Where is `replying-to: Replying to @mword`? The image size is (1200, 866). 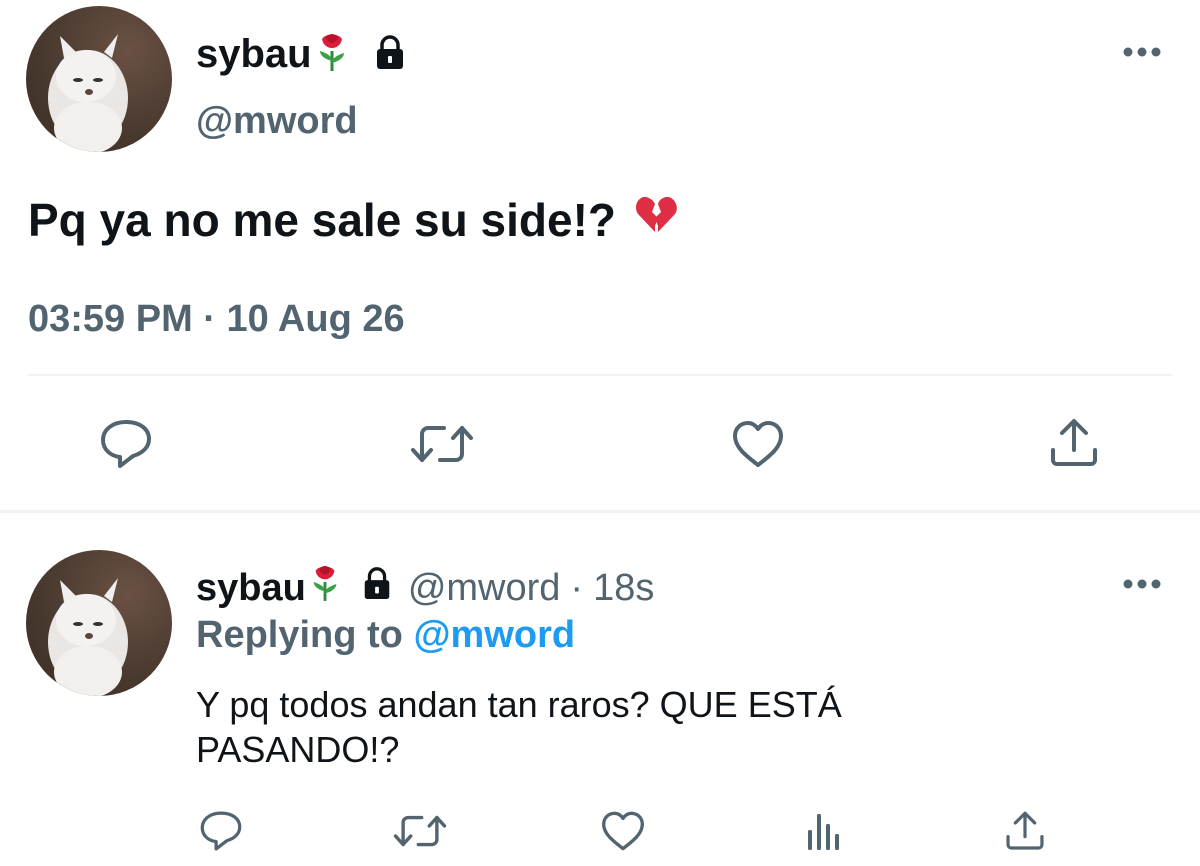 replying-to: Replying to @mword is located at coordinates (385, 635).